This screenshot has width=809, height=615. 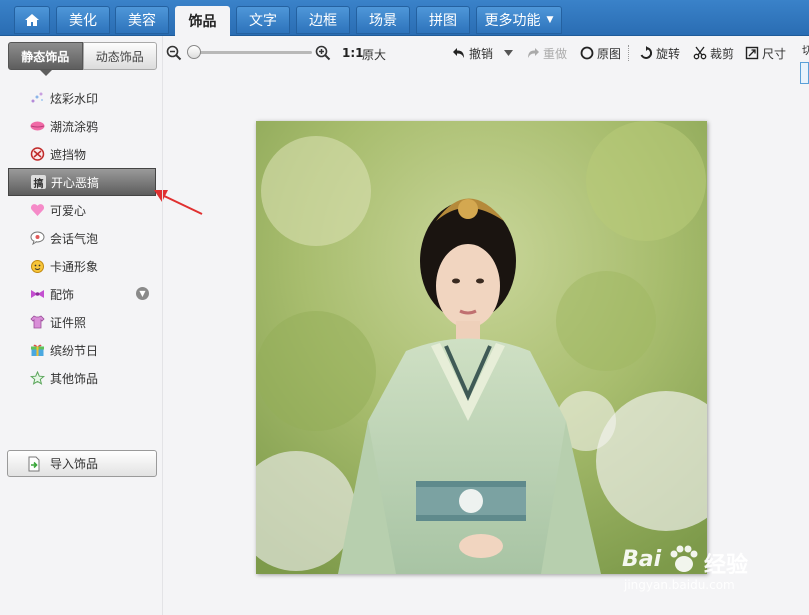 I want to click on paw-icon, so click(x=684, y=558).